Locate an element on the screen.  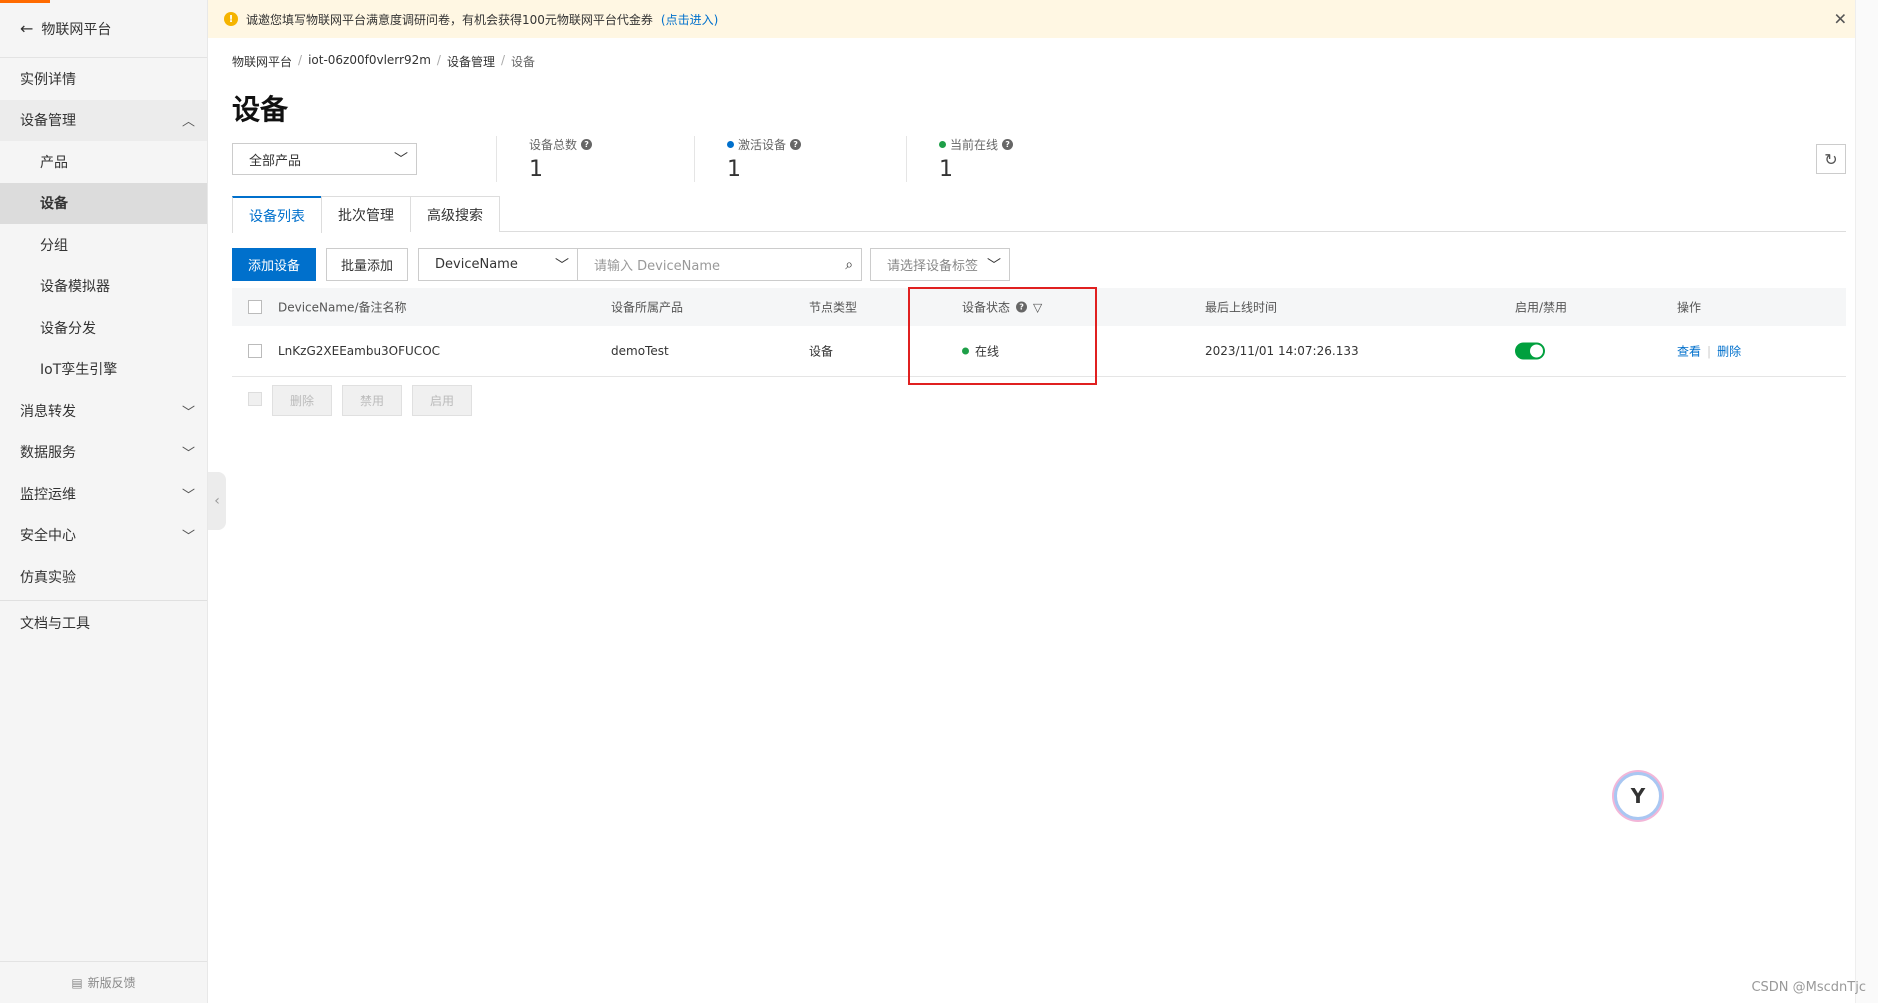
bulk-delete-button: 删除 is located at coordinates (302, 400).